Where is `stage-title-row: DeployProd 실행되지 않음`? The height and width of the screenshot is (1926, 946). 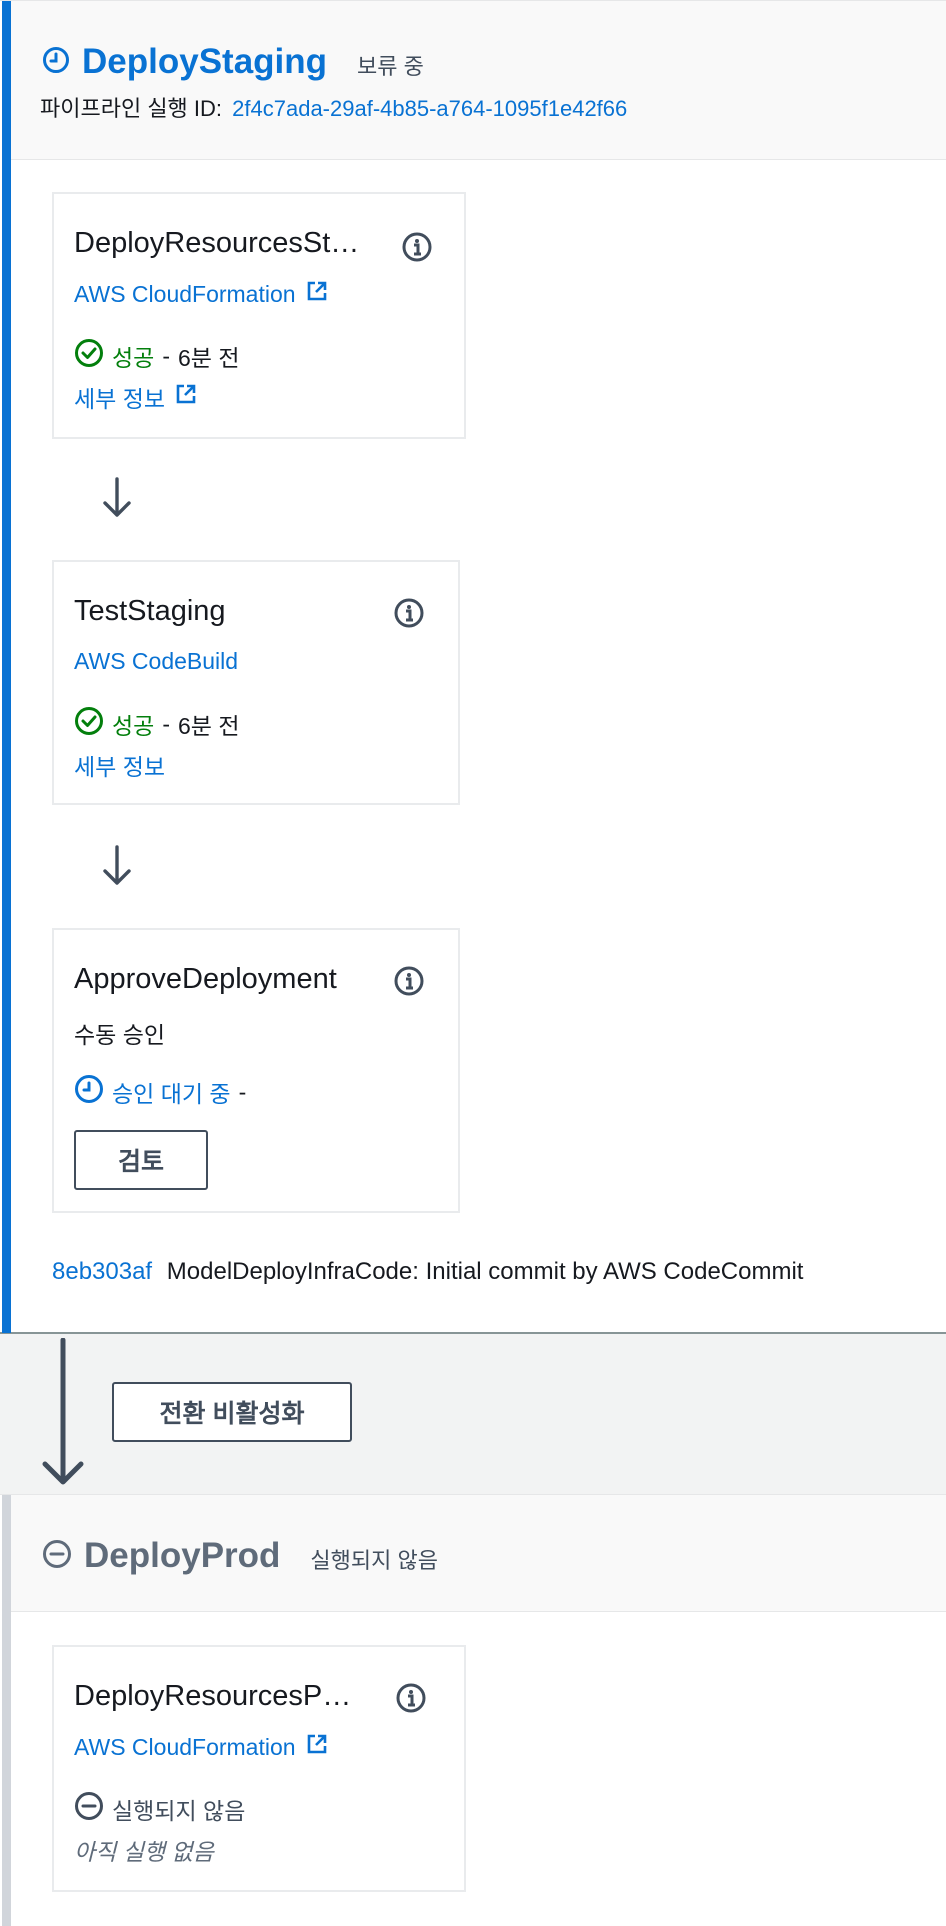 stage-title-row: DeployProd 실행되지 않음 is located at coordinates (240, 1556).